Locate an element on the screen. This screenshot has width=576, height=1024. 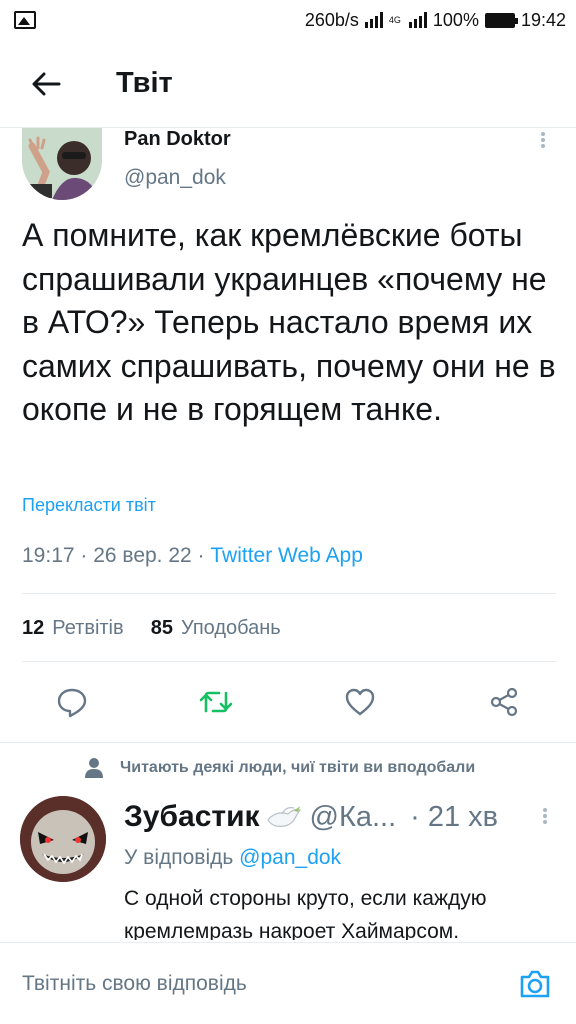
tweet-timestamp: 19:17 · 26 вер. 22 · is located at coordinates (116, 555).